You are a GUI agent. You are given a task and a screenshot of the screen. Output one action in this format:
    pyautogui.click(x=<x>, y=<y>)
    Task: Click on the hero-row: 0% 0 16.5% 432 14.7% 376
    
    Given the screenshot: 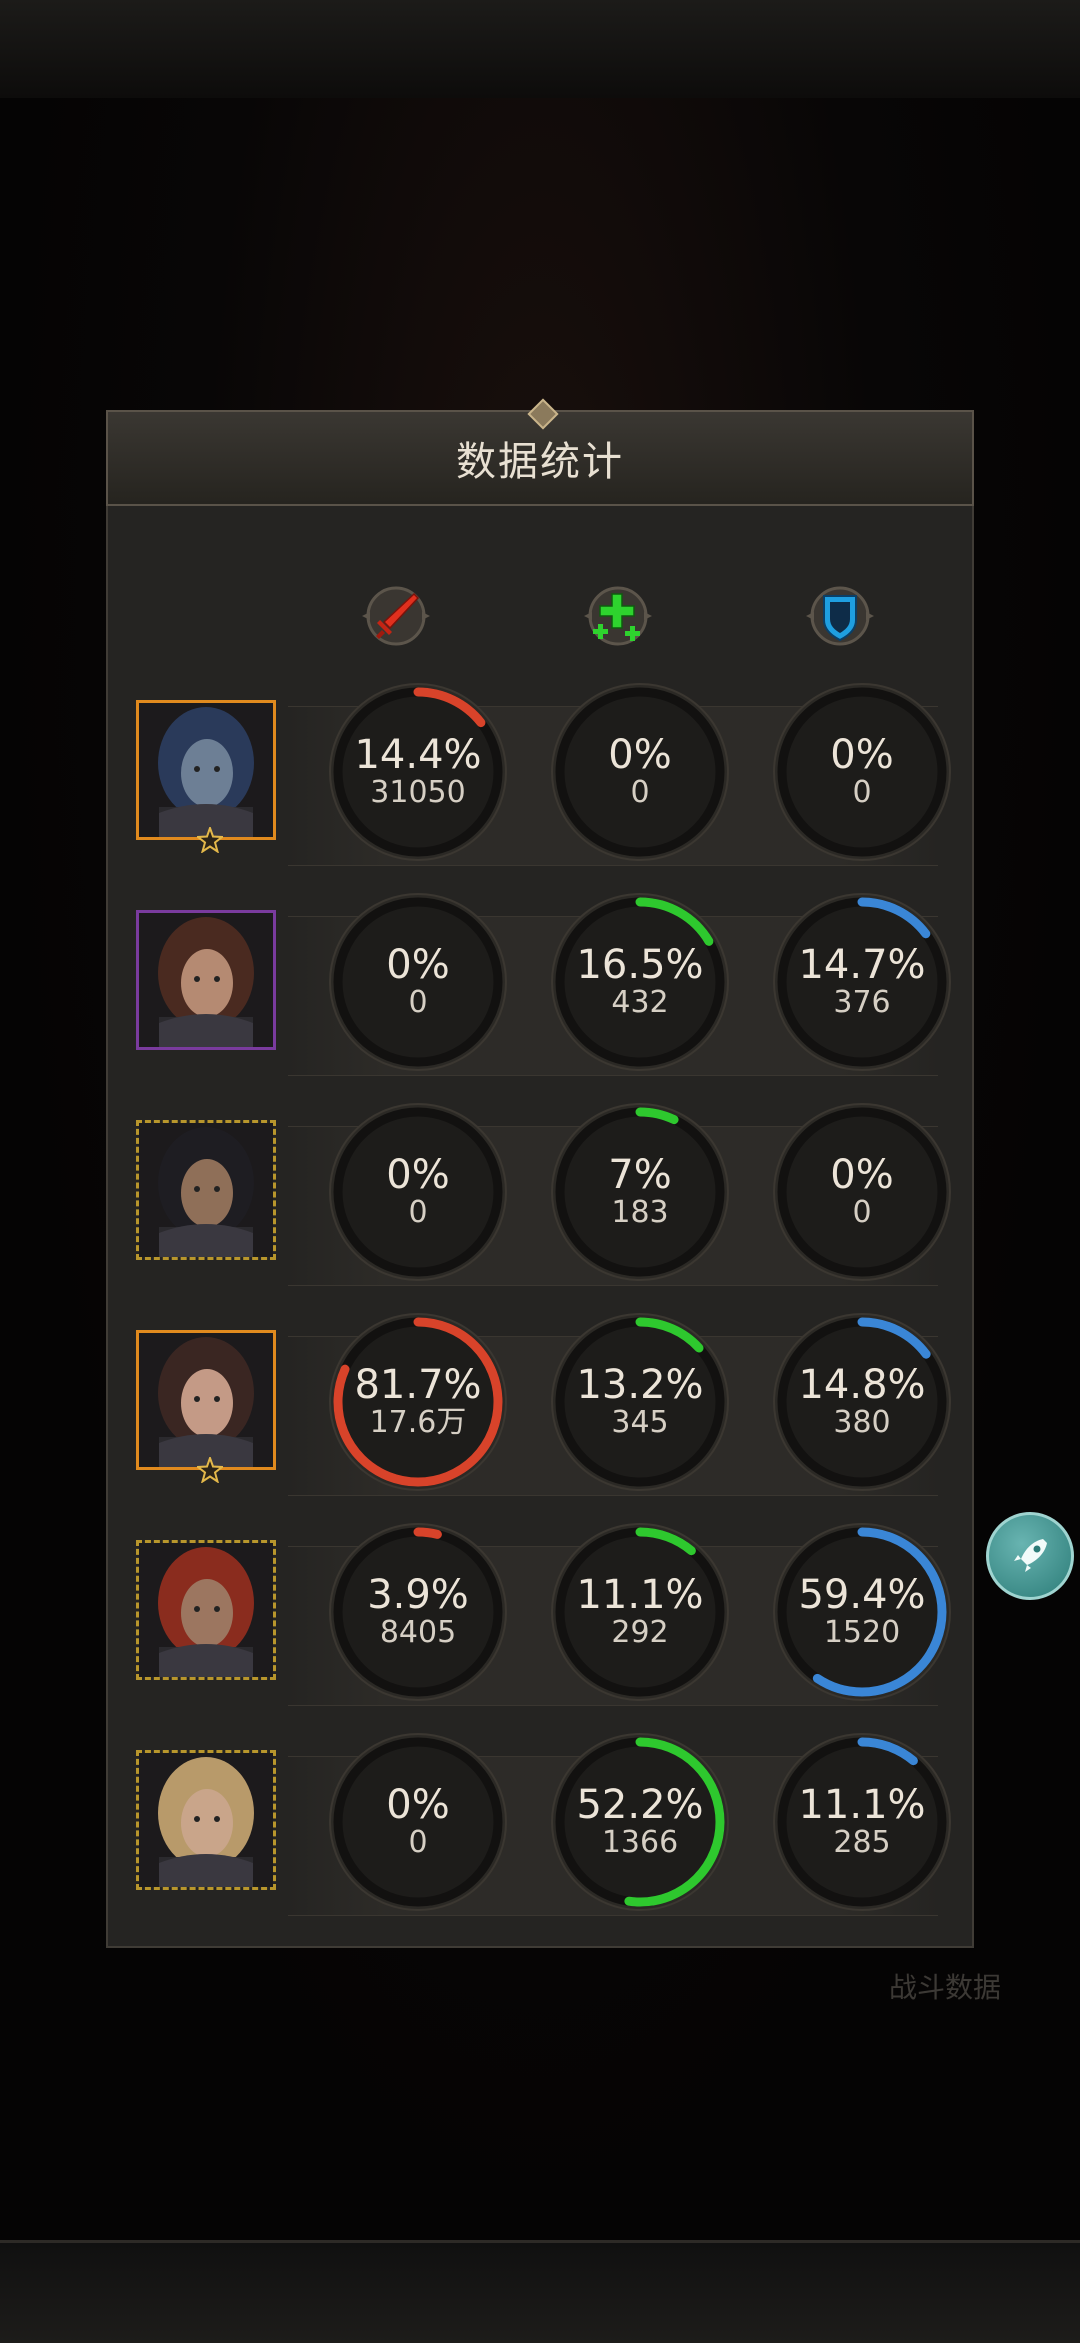 What is the action you would take?
    pyautogui.click(x=541, y=995)
    